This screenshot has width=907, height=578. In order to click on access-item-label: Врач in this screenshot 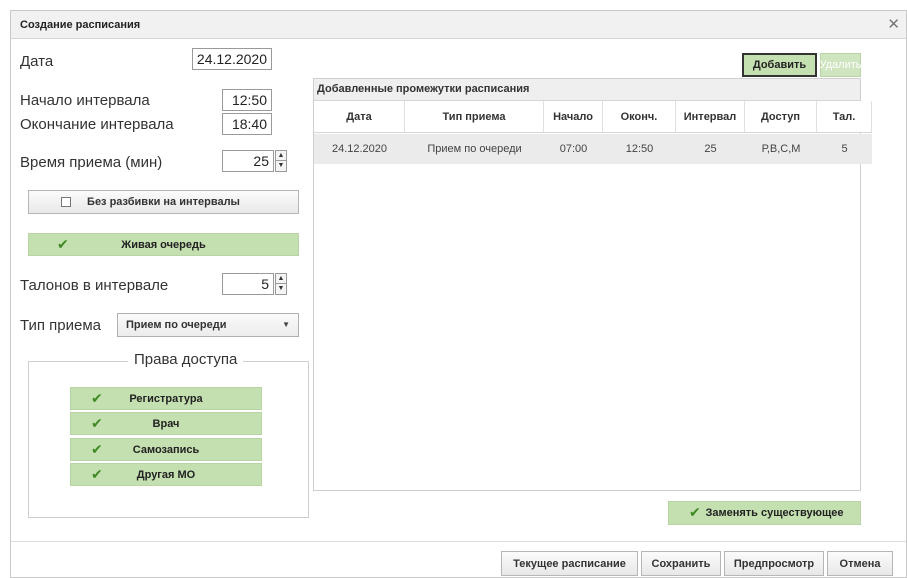, I will do `click(166, 423)`.